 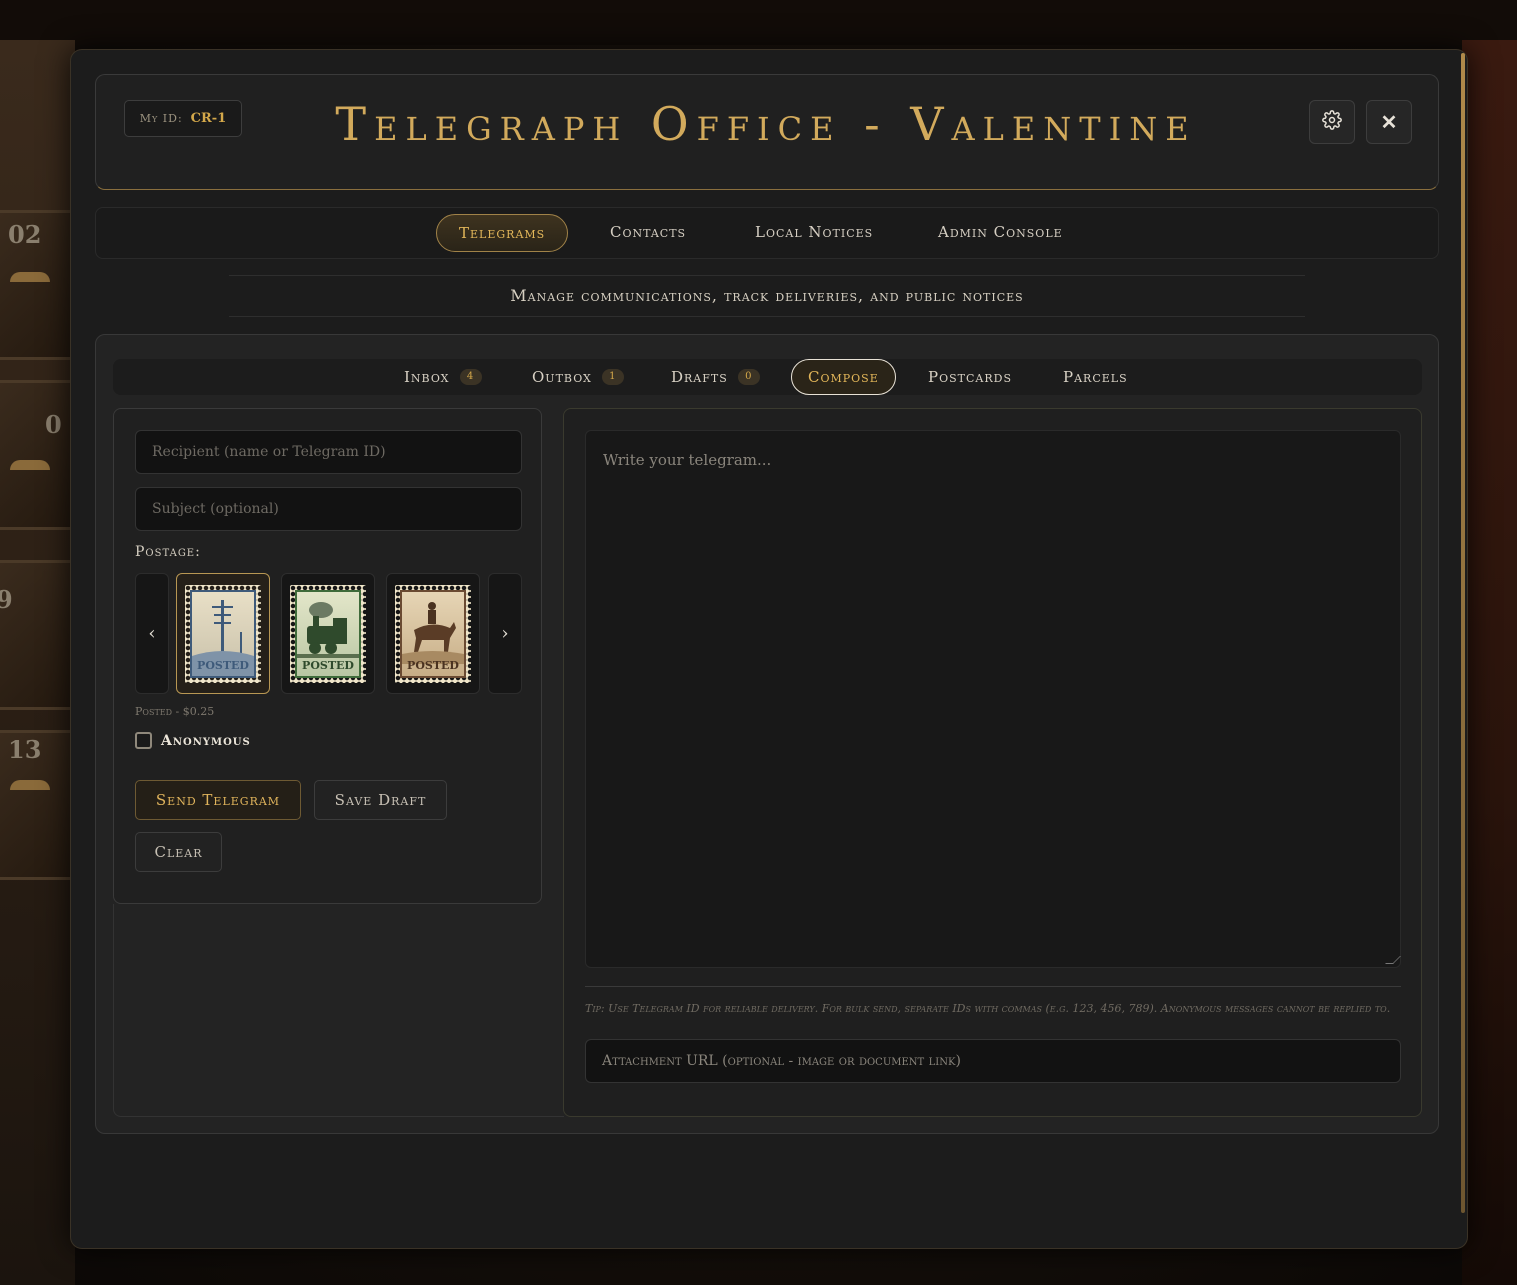 I want to click on stamp-option-telegraph: POSTED, so click(x=223, y=633).